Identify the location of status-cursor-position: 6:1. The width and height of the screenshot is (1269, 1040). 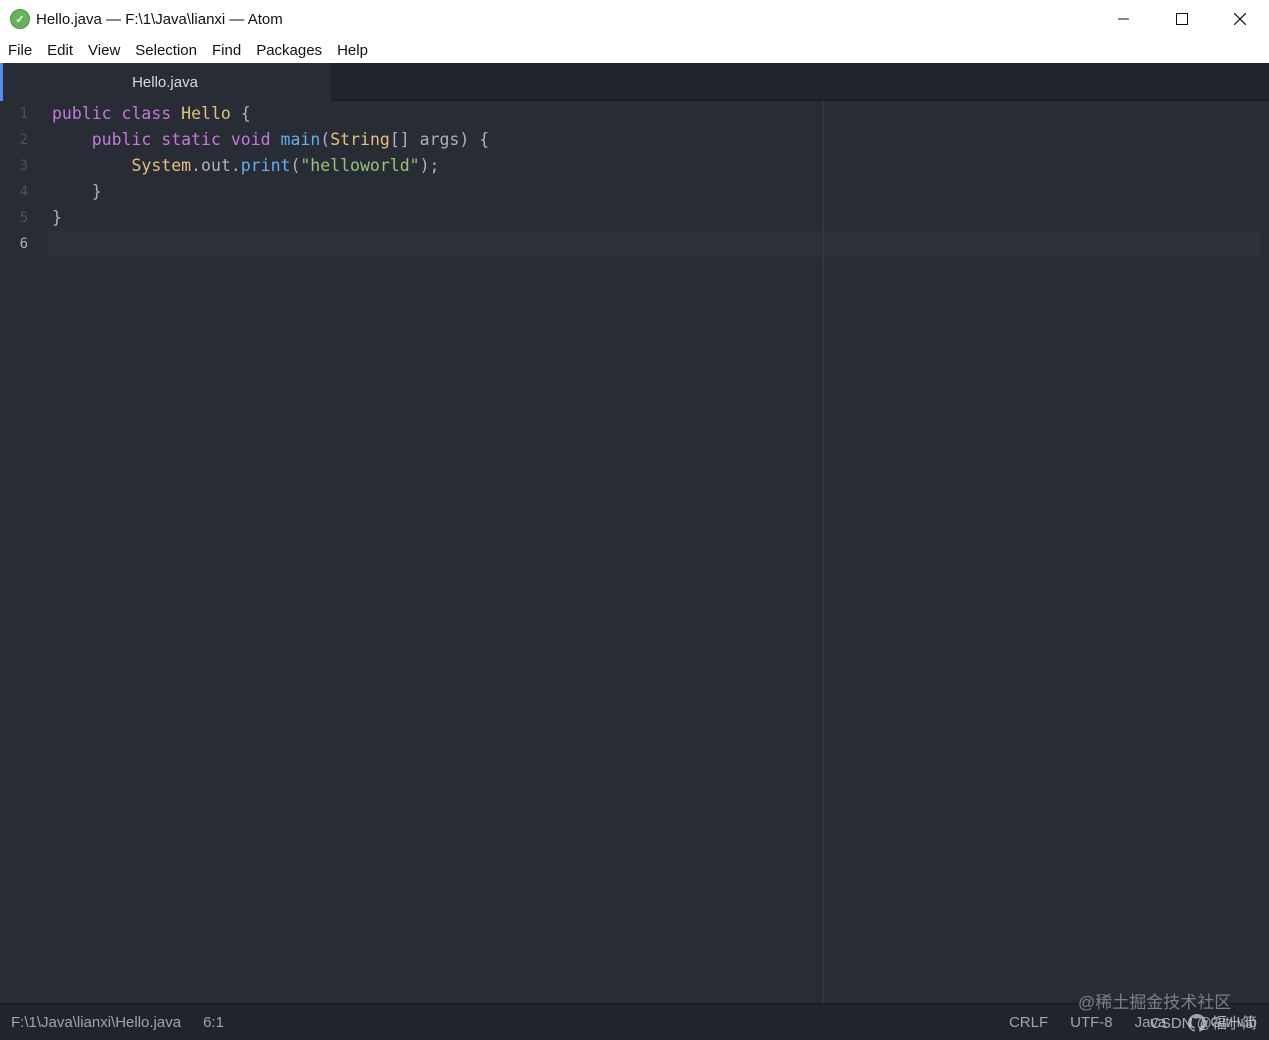
(213, 1022).